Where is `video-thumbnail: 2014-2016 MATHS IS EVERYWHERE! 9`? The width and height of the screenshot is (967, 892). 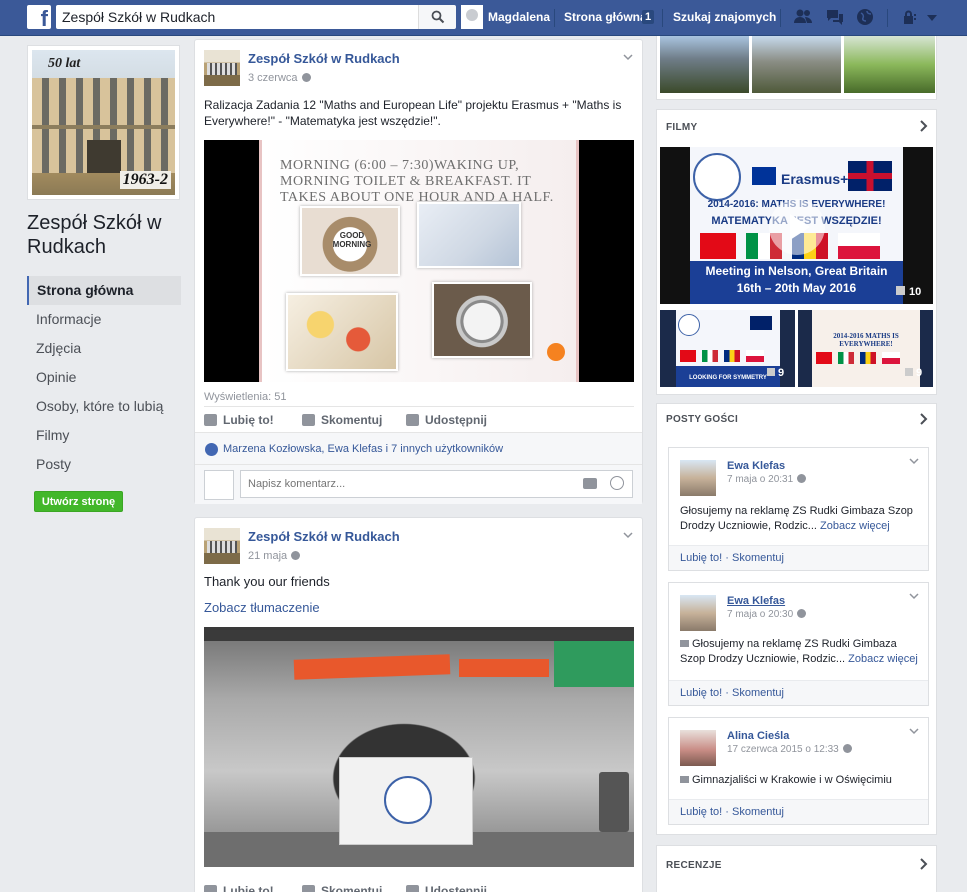 video-thumbnail: 2014-2016 MATHS IS EVERYWHERE! 9 is located at coordinates (865, 348).